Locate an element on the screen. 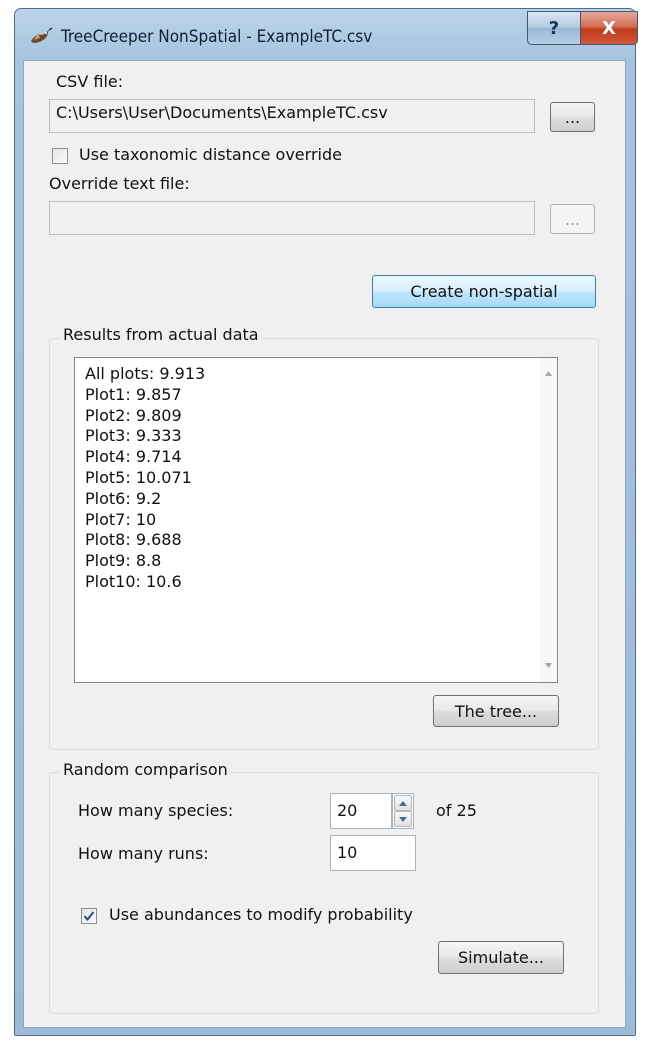 The width and height of the screenshot is (648, 1047). use-abundances-label: Use abundances to modify probability is located at coordinates (261, 914).